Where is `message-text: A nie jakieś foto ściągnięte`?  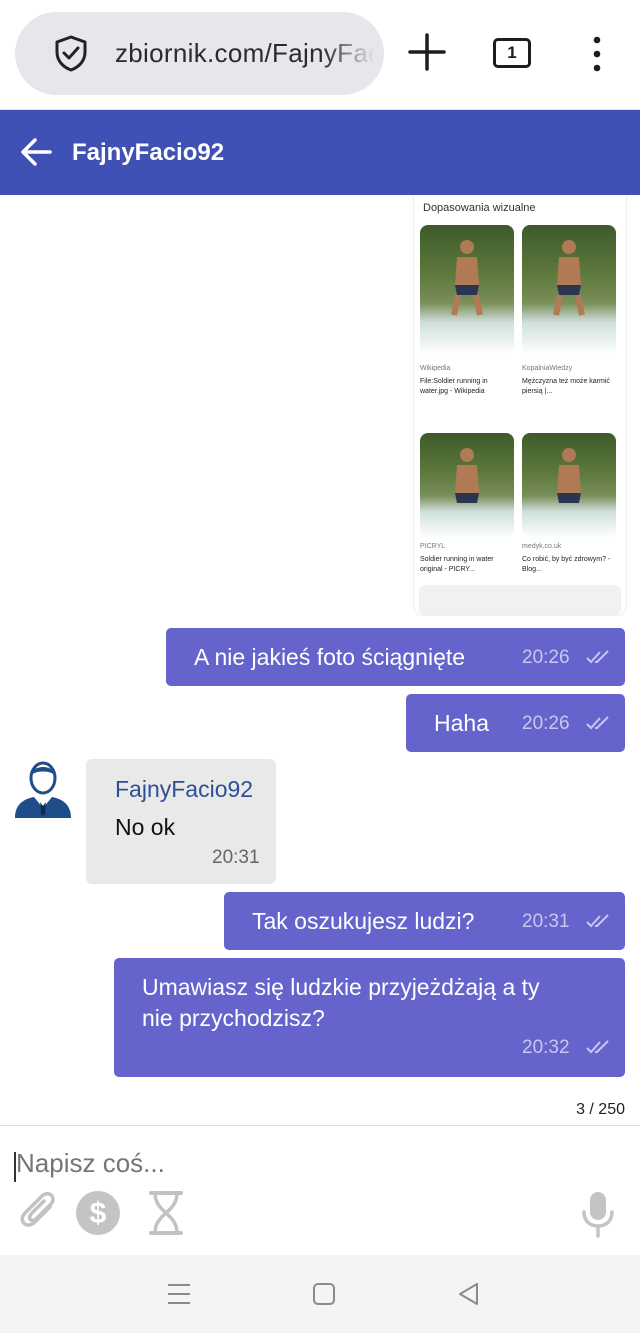 message-text: A nie jakieś foto ściągnięte is located at coordinates (330, 657).